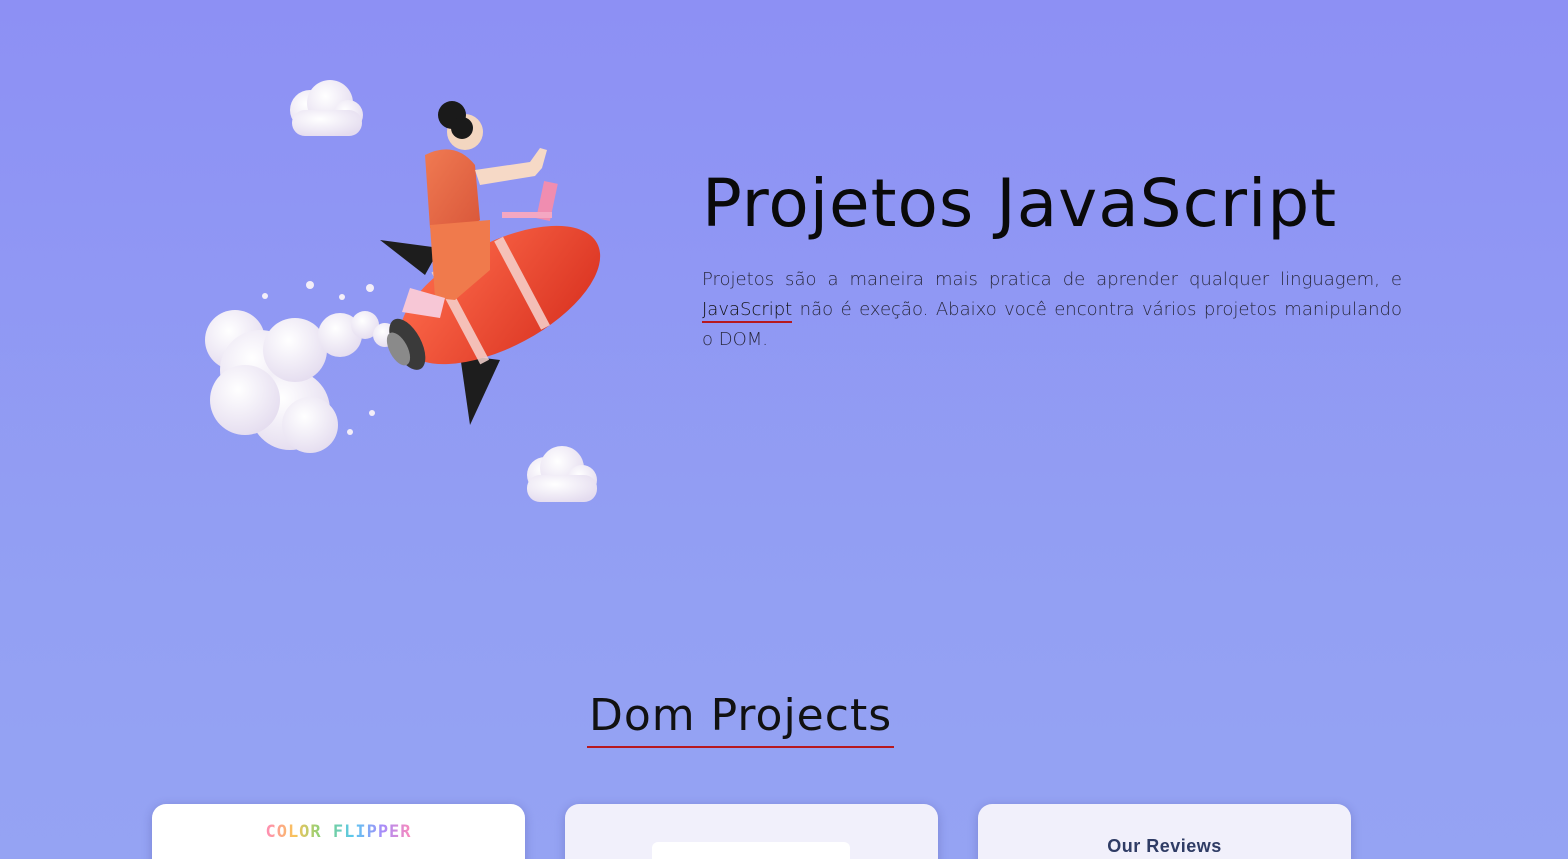 The image size is (1568, 859). I want to click on project-card-color-flipper: COLOR FLIPPER, so click(338, 831).